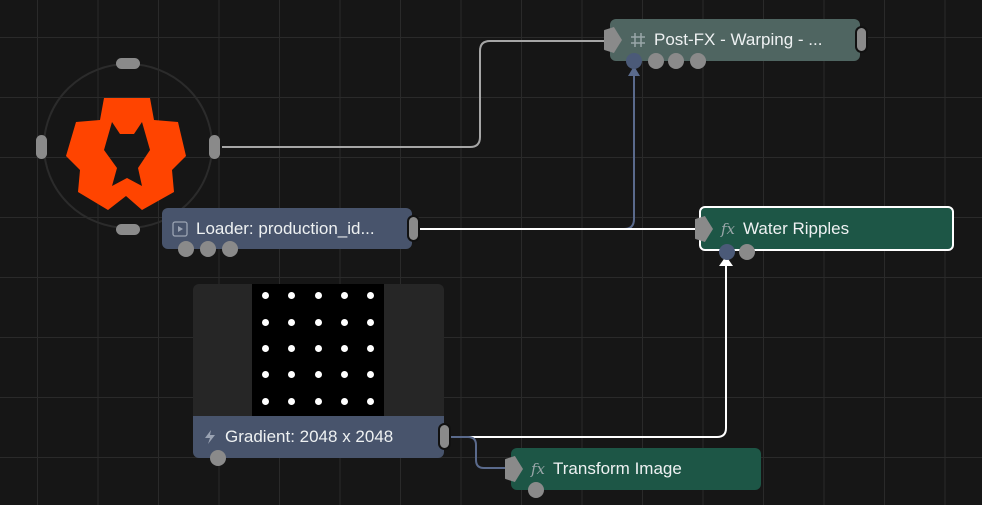 This screenshot has height=505, width=982. I want to click on logo-star-icon, so click(126, 154).